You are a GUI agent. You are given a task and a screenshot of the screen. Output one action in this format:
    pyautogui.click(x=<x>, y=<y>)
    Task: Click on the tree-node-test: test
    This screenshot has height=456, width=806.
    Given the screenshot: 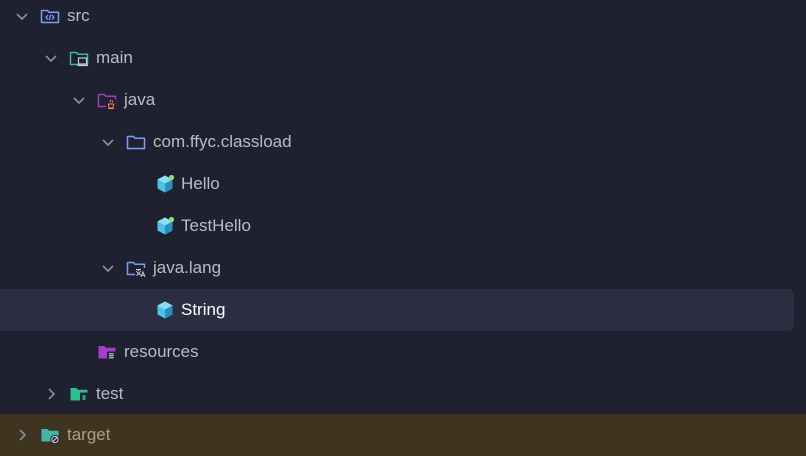 What is the action you would take?
    pyautogui.click(x=403, y=394)
    